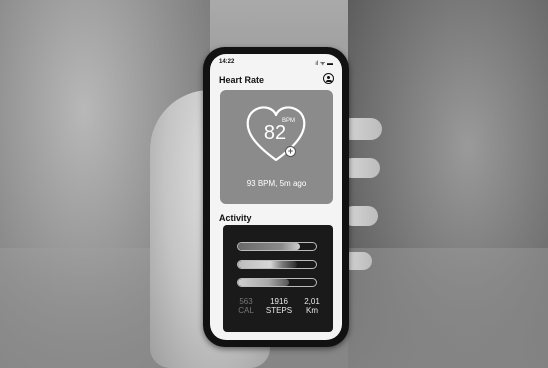  I want to click on stat-distance: 2,01 Km, so click(312, 306).